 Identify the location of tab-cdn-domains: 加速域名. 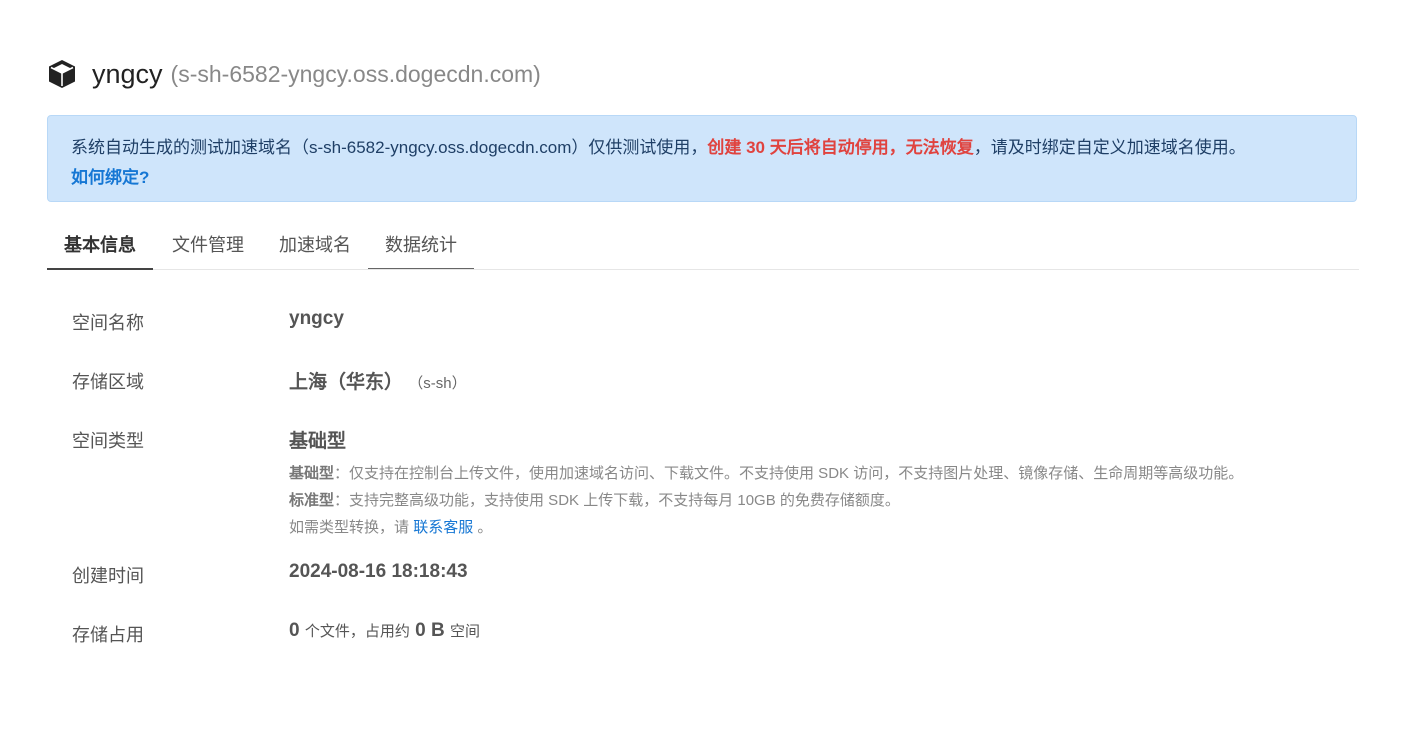
(315, 245).